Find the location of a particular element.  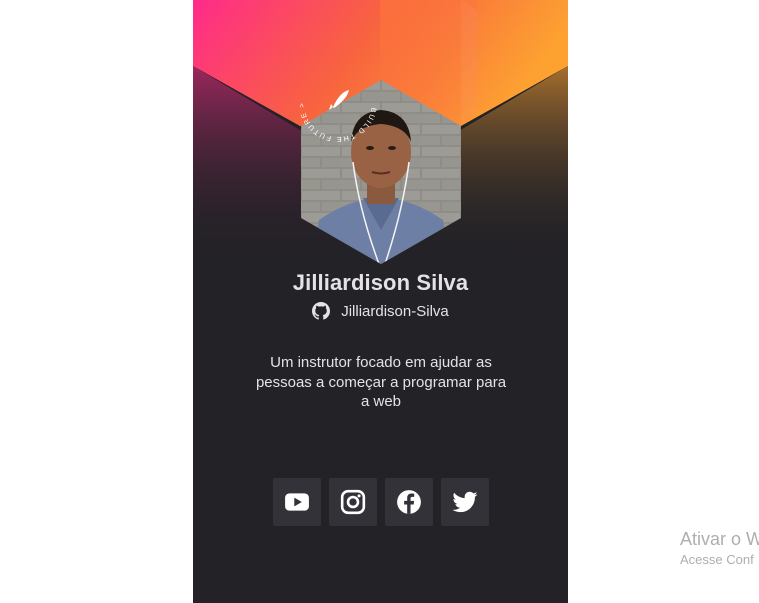

twitter-icon is located at coordinates (465, 502).